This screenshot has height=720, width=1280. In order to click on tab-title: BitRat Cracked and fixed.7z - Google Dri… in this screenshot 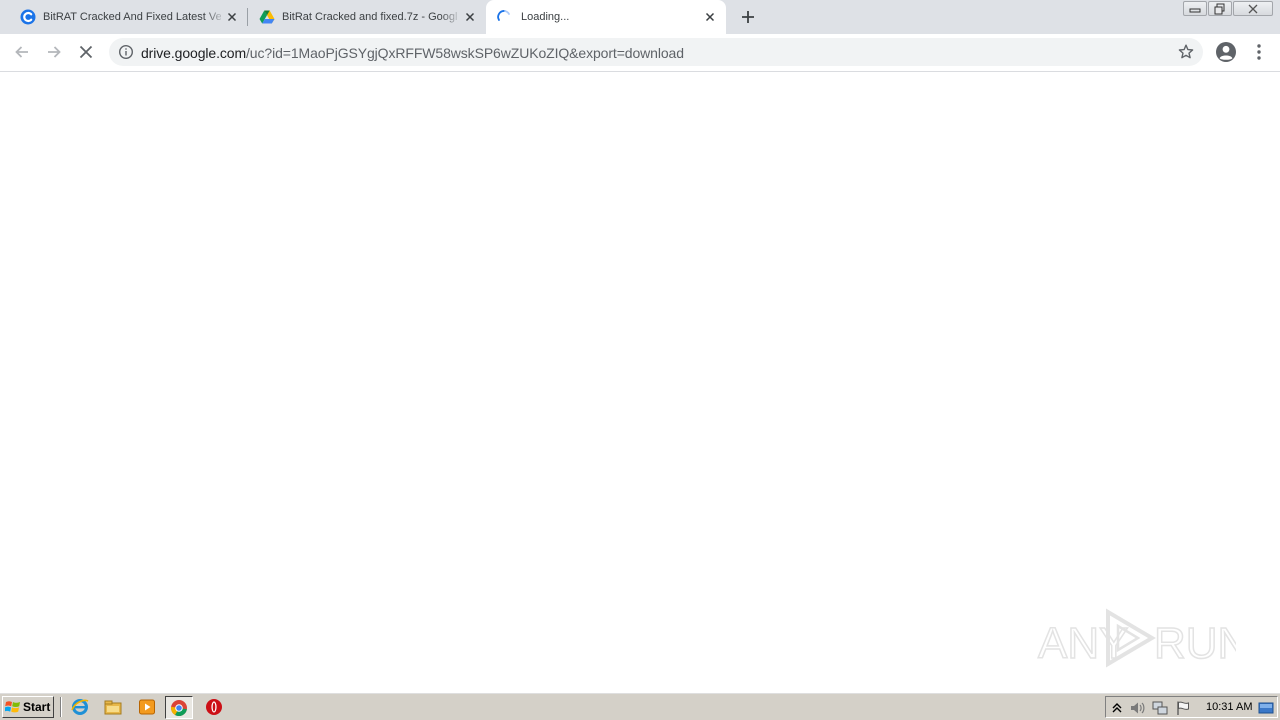, I will do `click(370, 17)`.